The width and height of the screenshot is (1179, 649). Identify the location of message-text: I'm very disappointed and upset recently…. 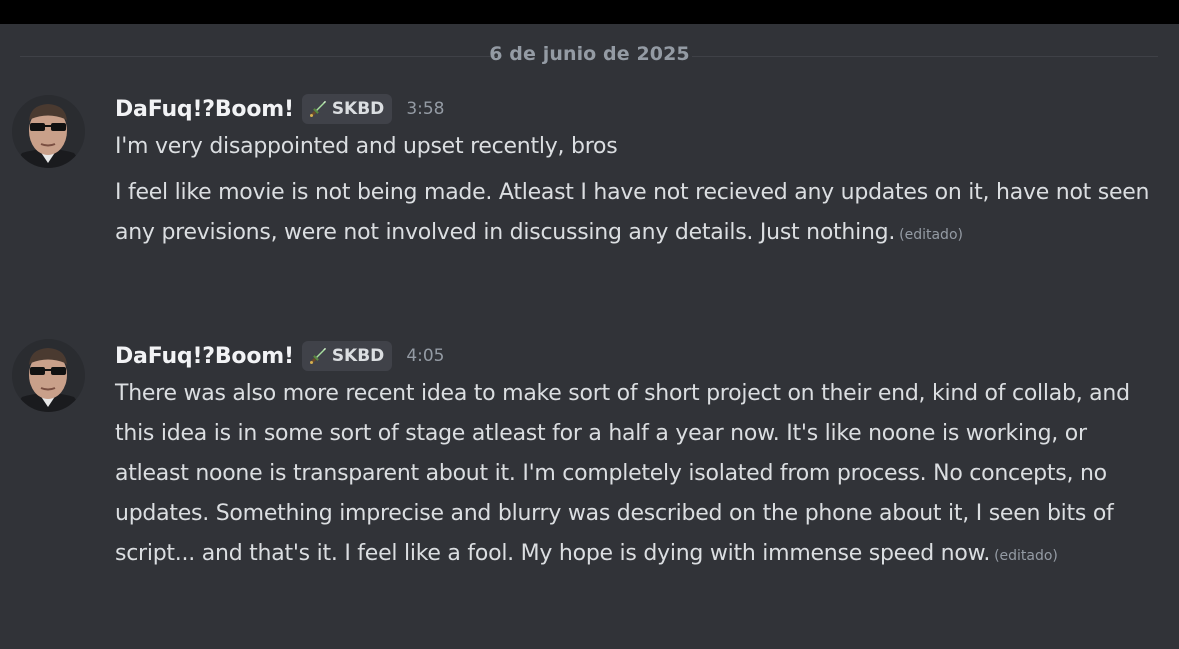
(366, 146).